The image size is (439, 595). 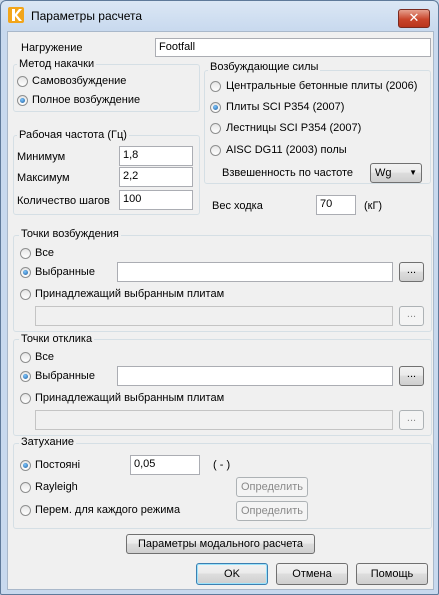 I want to click on force-aisc-radio, so click(x=215, y=150).